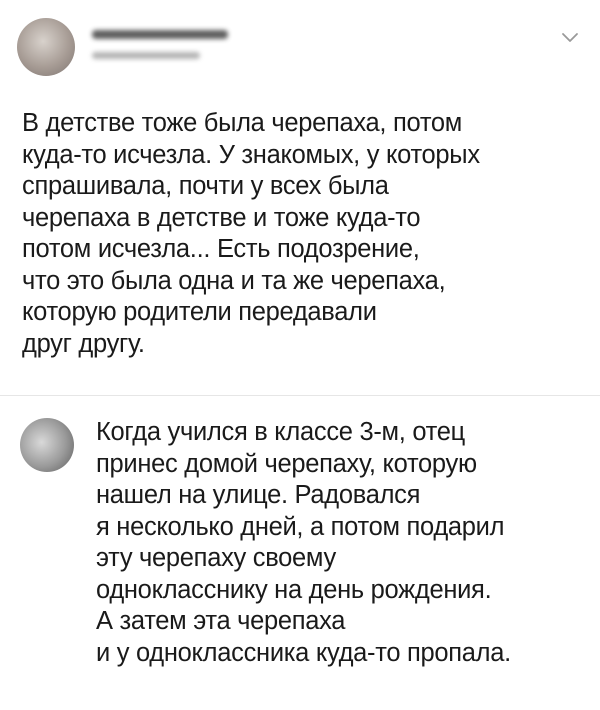 This screenshot has width=600, height=710. Describe the element at coordinates (221, 249) in the screenshot. I see `post-text-line: потом исчезла... Есть подозрение,` at that location.